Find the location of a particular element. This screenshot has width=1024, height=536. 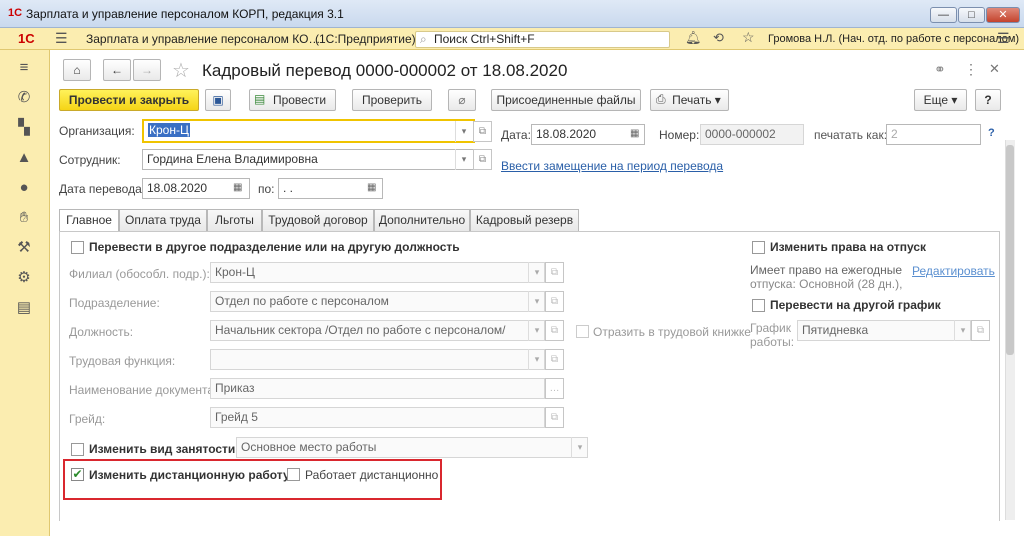

minimize-button: — is located at coordinates (943, 15).